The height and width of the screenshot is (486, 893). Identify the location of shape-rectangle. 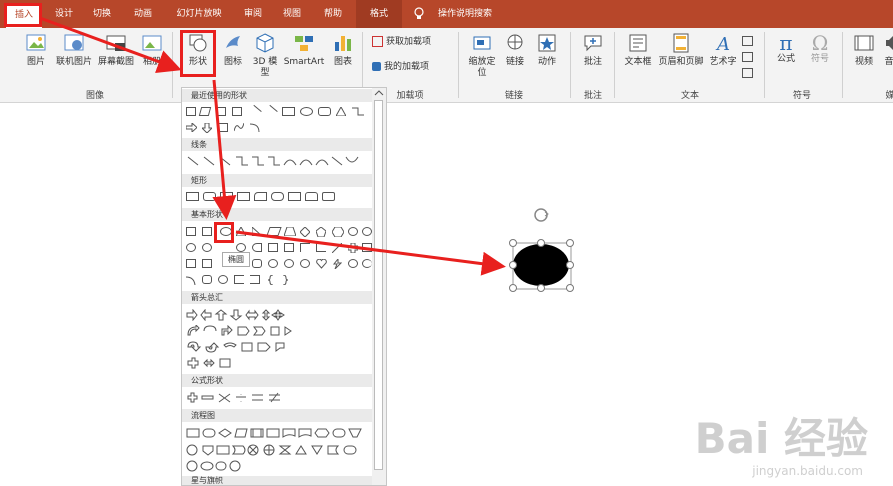
(288, 111).